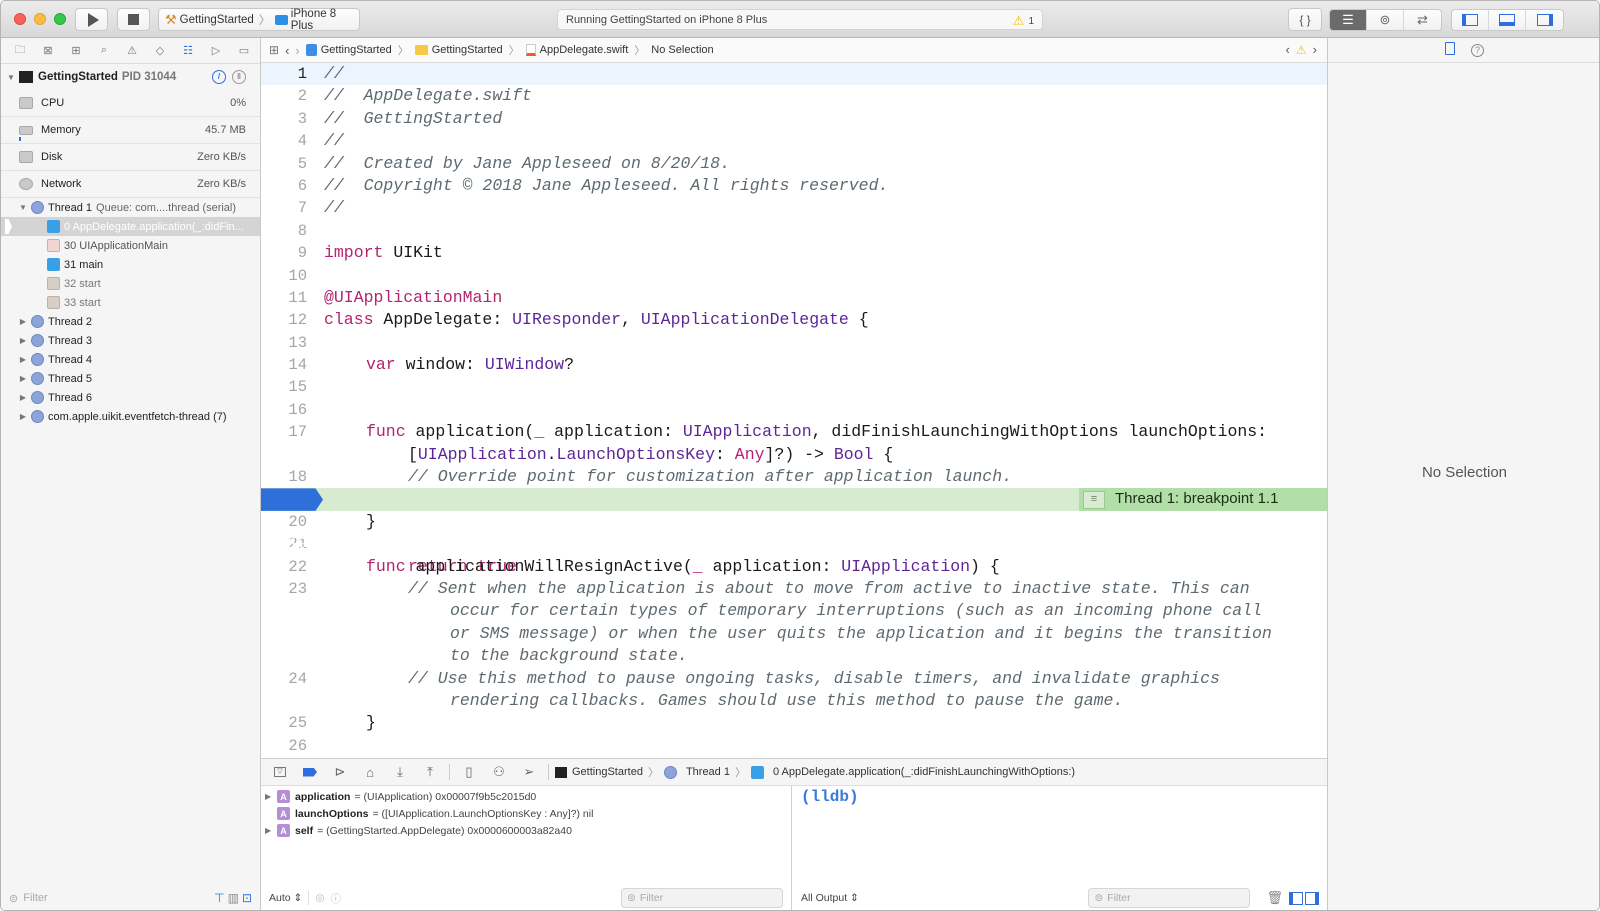  Describe the element at coordinates (499, 772) in the screenshot. I see `debug-memory-graph-button: ⚇` at that location.